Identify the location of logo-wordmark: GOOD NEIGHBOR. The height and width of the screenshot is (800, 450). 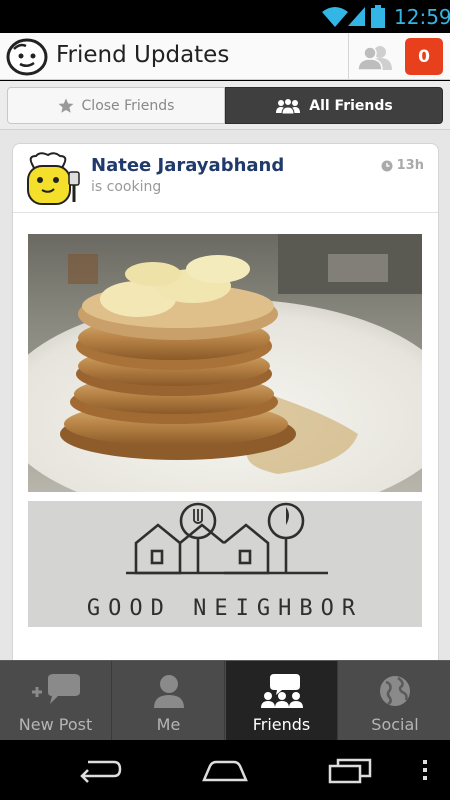
(225, 608).